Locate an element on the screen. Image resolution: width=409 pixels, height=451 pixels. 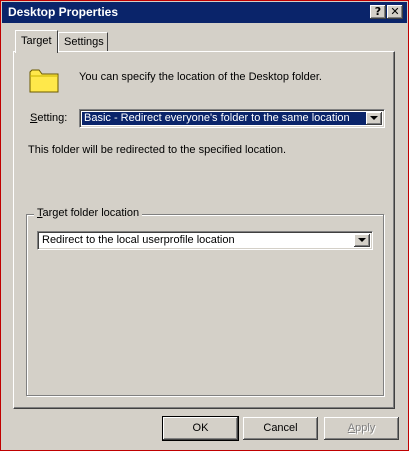
tab-target: Target is located at coordinates (36, 41).